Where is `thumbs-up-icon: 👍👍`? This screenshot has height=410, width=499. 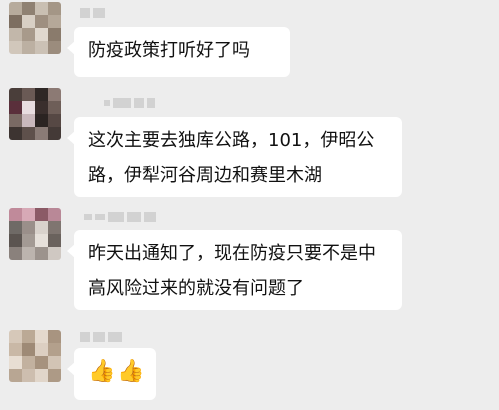
thumbs-up-icon: 👍👍 is located at coordinates (117, 371).